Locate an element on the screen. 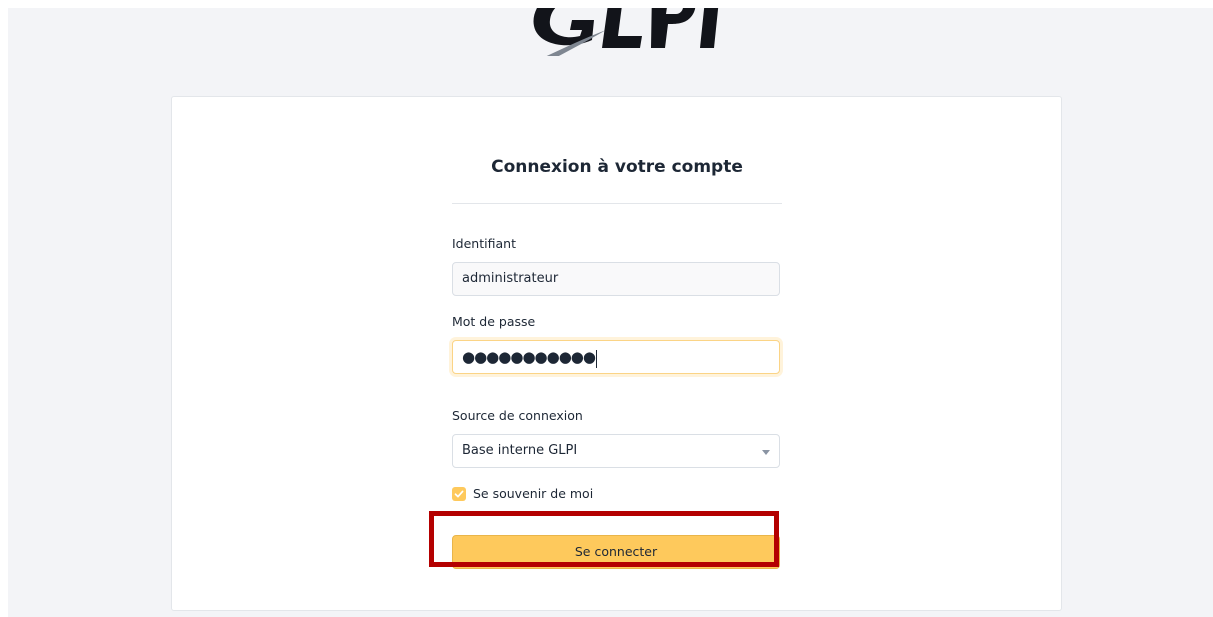 The width and height of the screenshot is (1213, 617). password-value: ●●●●●●●●●●● is located at coordinates (529, 357).